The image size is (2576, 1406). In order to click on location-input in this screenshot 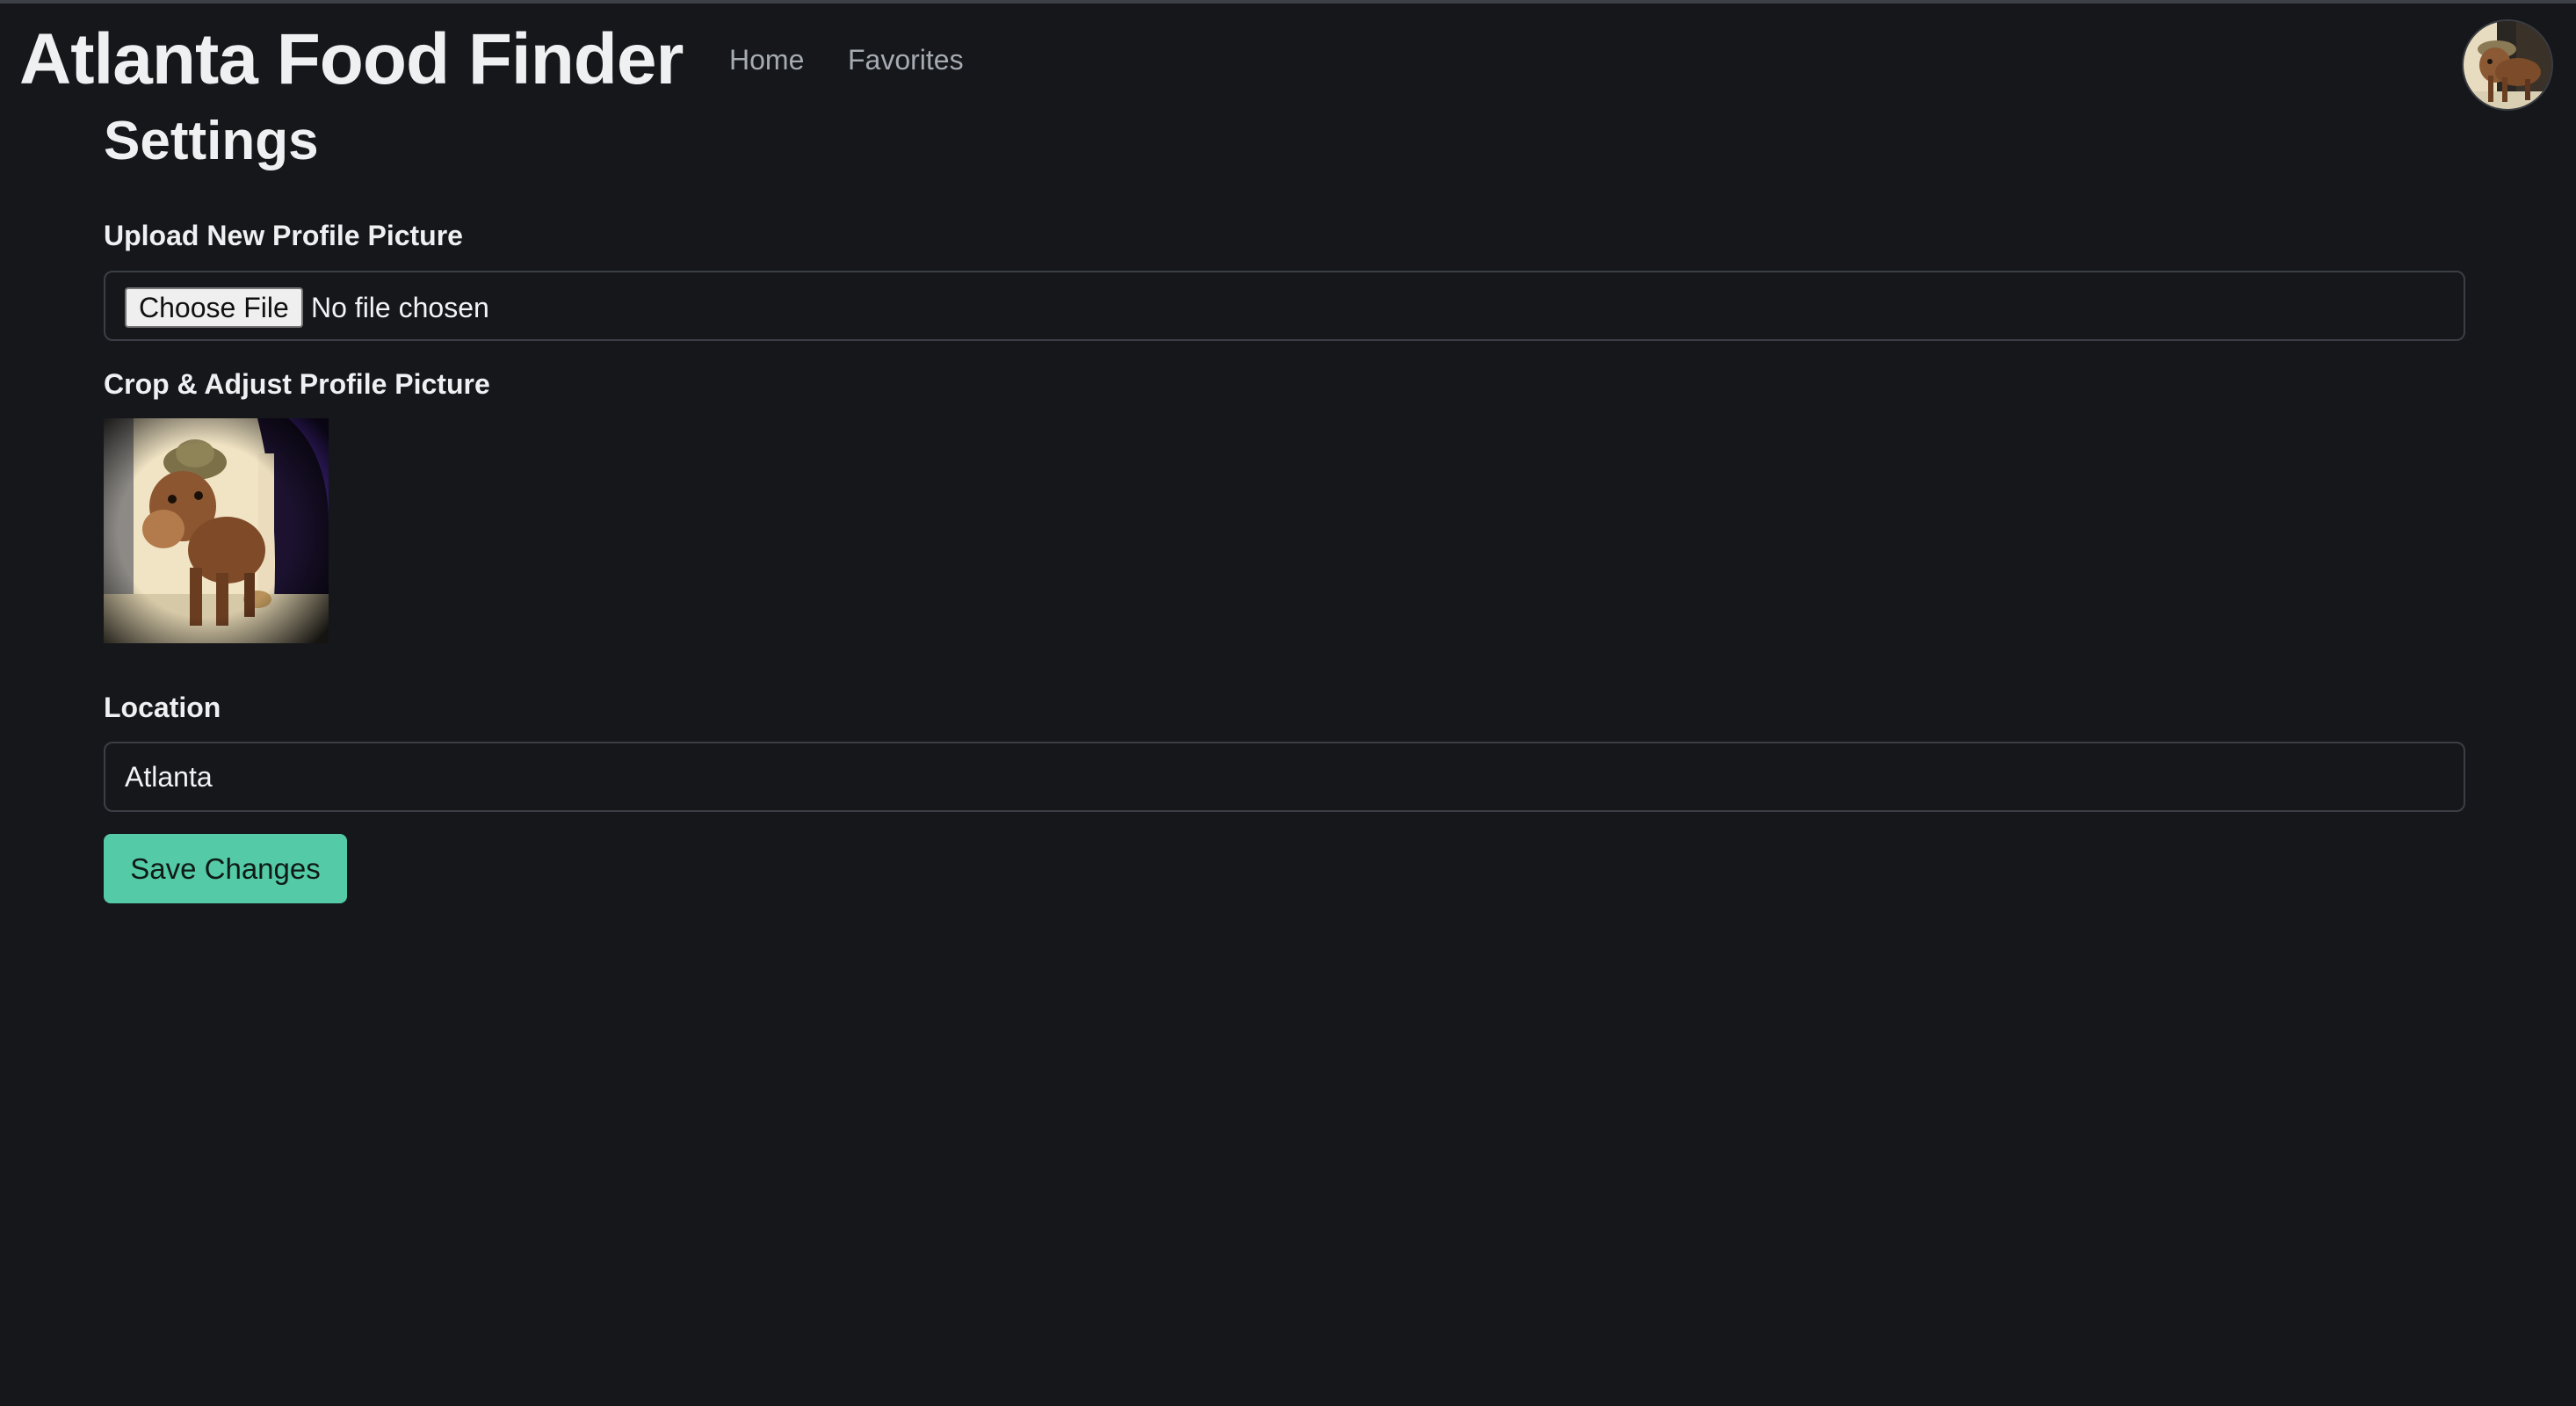, I will do `click(1284, 777)`.